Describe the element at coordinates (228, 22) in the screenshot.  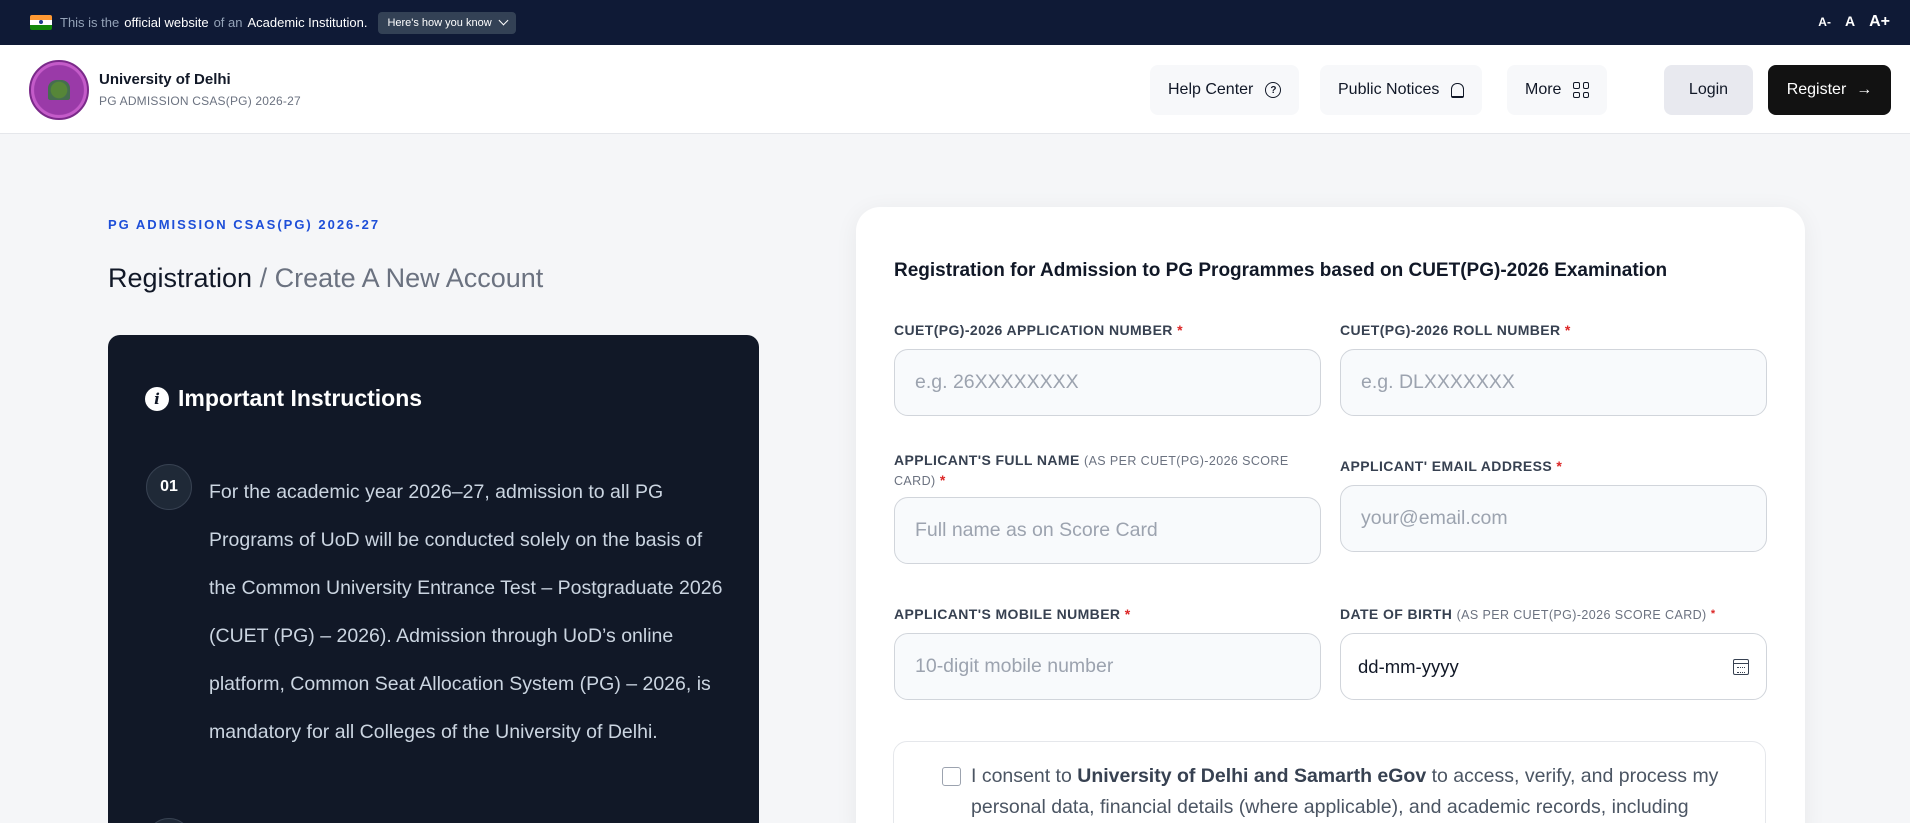
I see `gov-bar-of-an: of an` at that location.